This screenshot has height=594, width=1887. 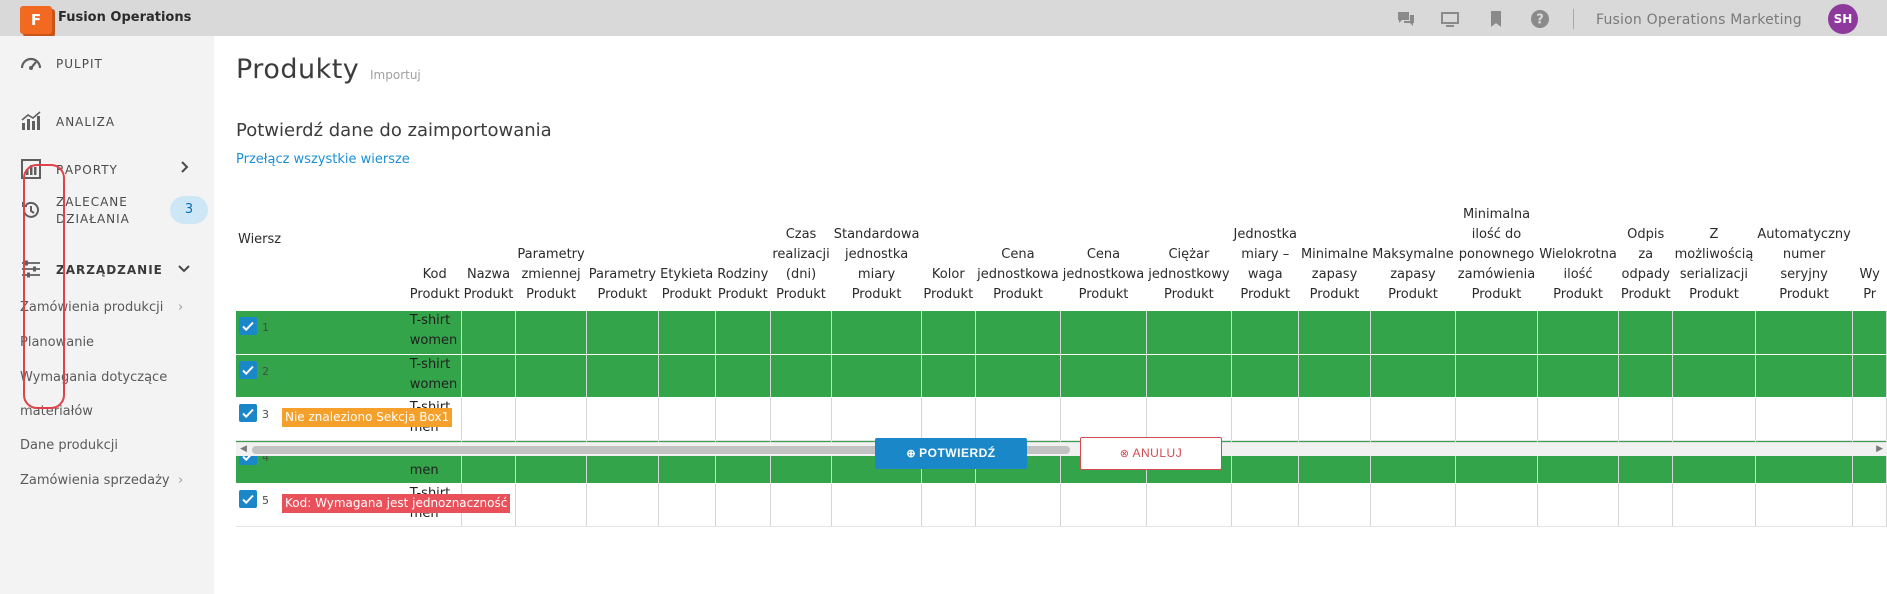 What do you see at coordinates (323, 159) in the screenshot?
I see `toggle-all-rows-link: Przełącz wszystkie wiersze` at bounding box center [323, 159].